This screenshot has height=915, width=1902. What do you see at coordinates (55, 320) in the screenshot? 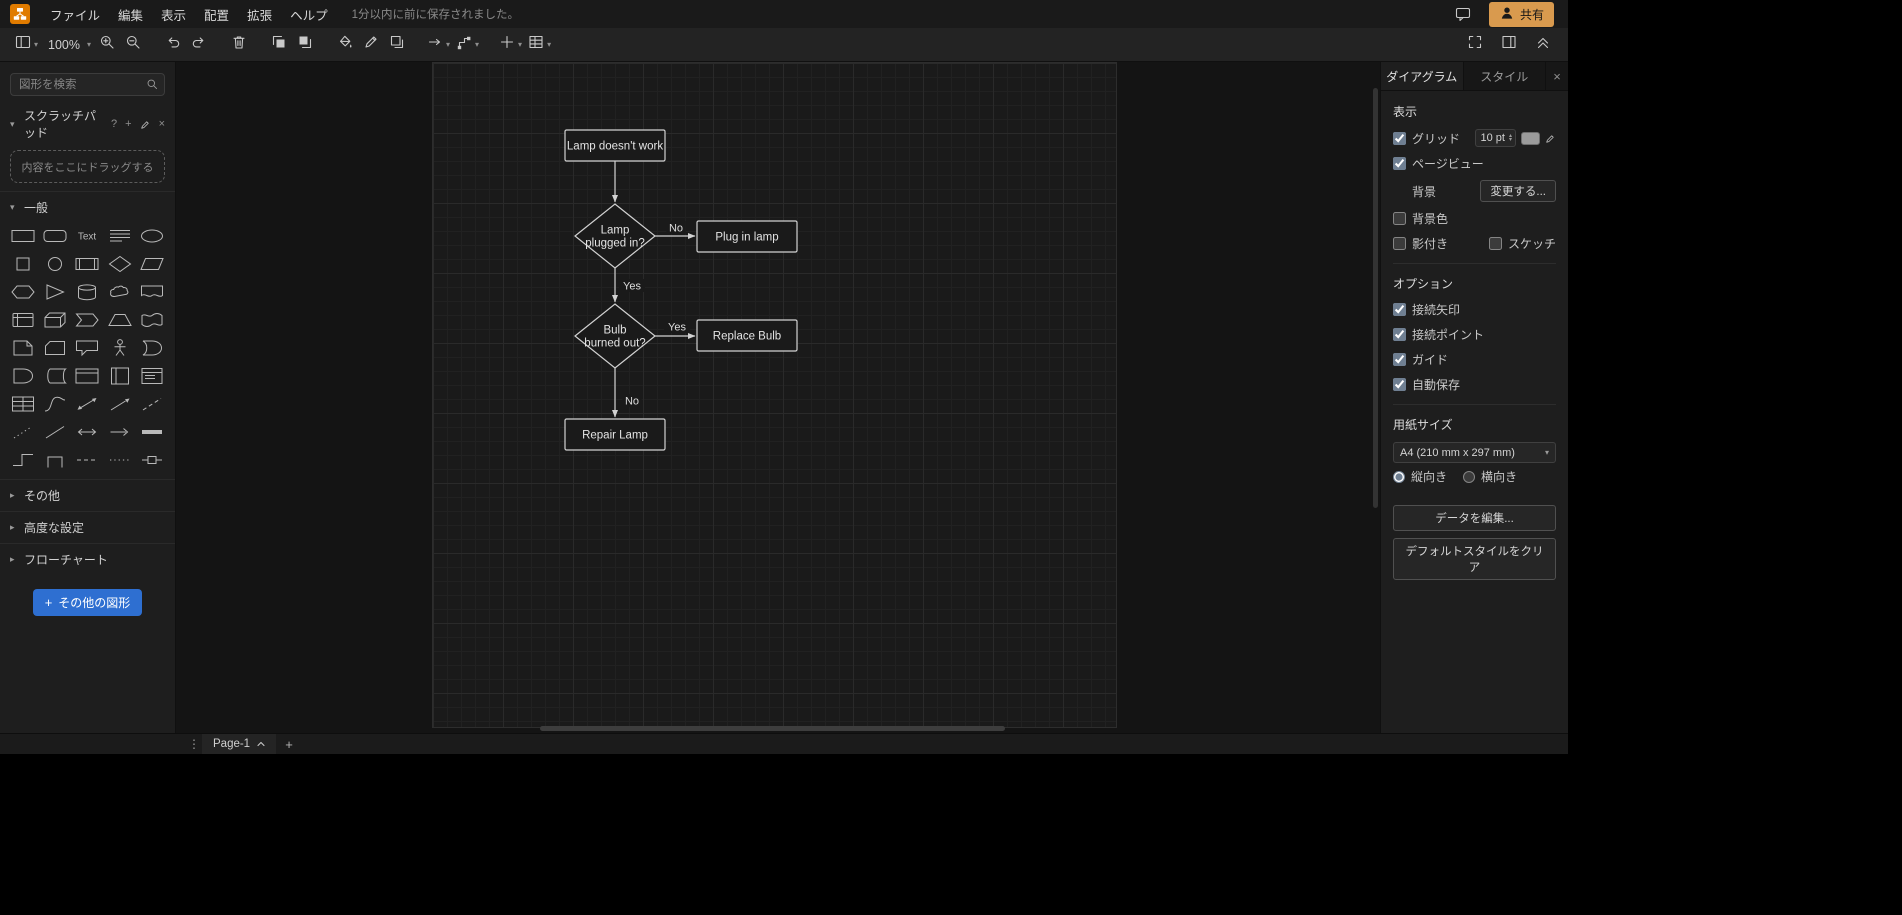
I see `shape-cube` at bounding box center [55, 320].